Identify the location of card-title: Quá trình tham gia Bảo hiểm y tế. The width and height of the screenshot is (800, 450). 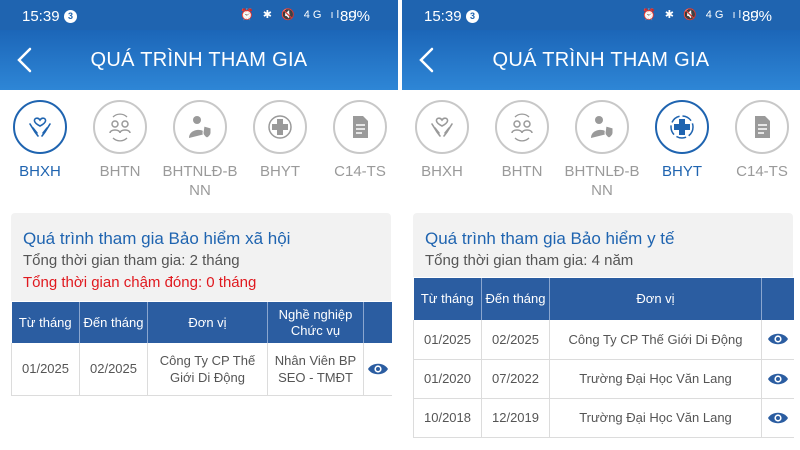
(550, 238).